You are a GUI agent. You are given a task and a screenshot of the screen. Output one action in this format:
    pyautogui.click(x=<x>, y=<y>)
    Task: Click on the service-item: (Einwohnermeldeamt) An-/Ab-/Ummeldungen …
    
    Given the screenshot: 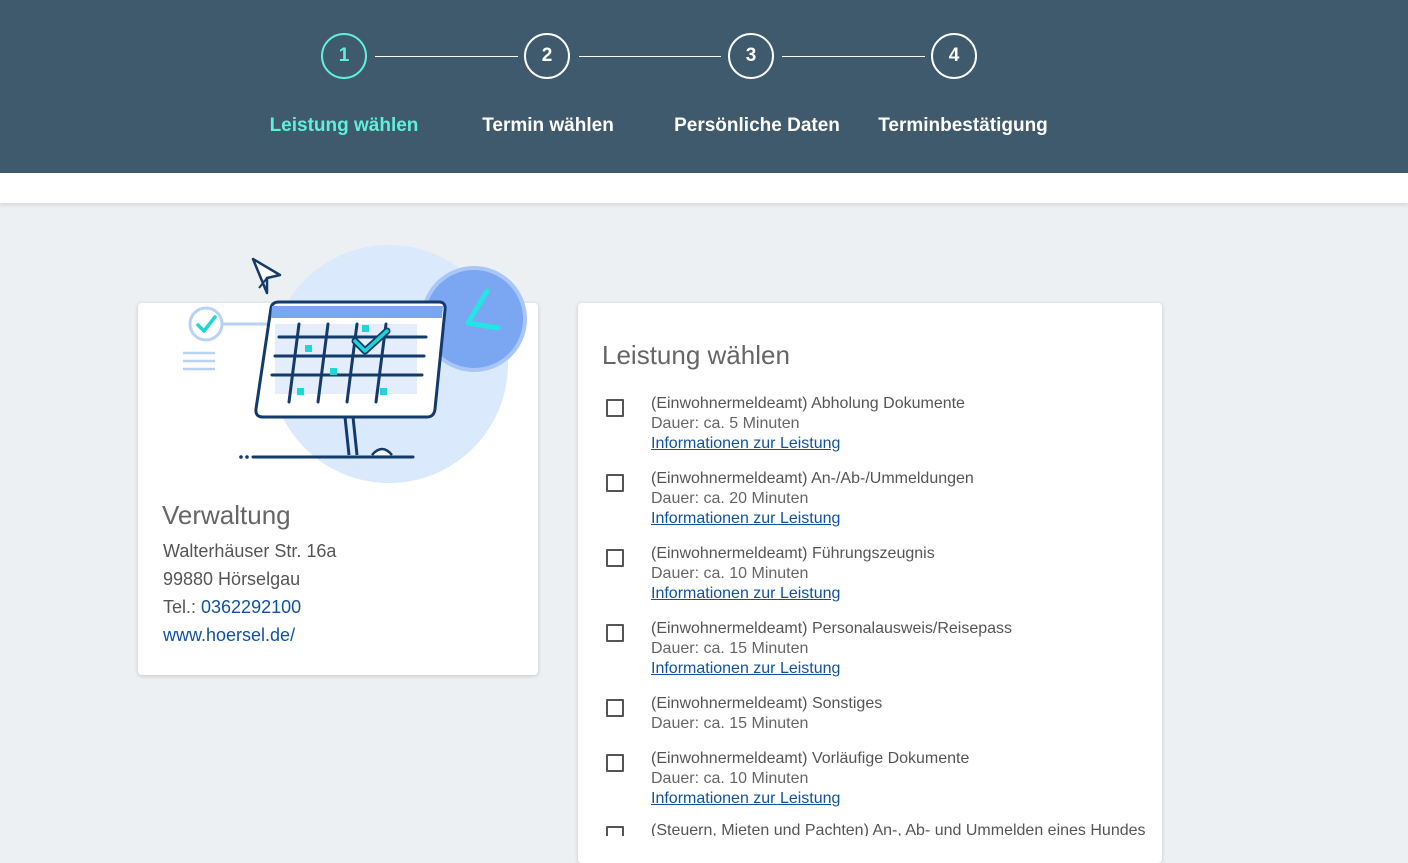 What is the action you would take?
    pyautogui.click(x=880, y=505)
    